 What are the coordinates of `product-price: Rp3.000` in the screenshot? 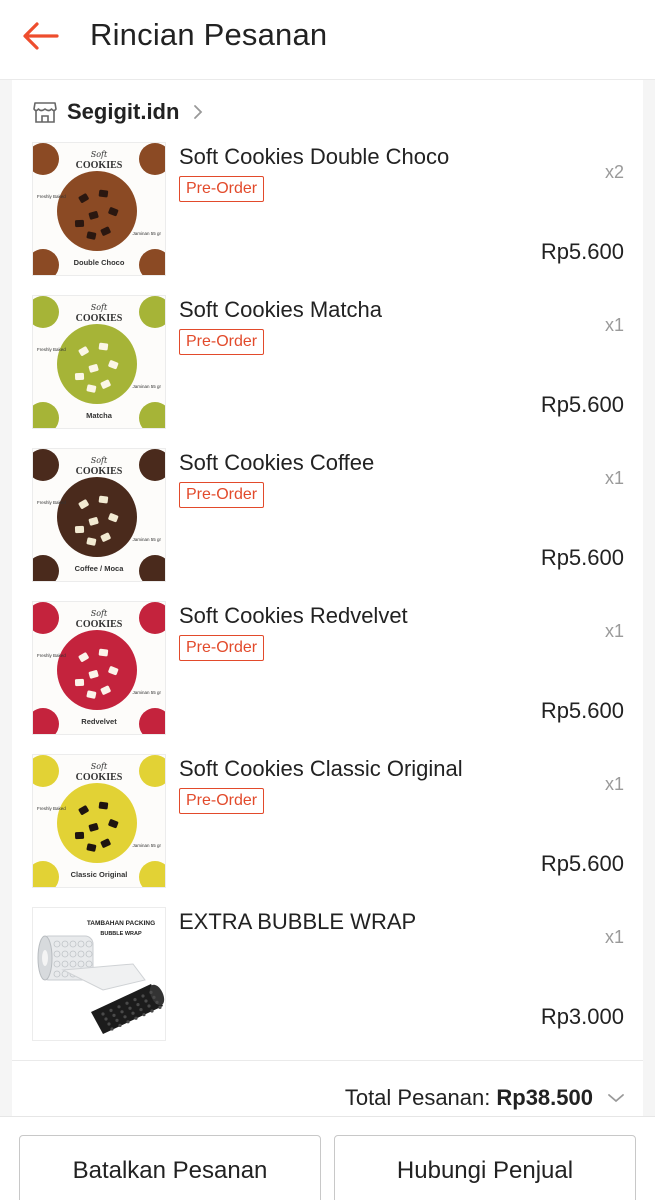 It's located at (582, 1016).